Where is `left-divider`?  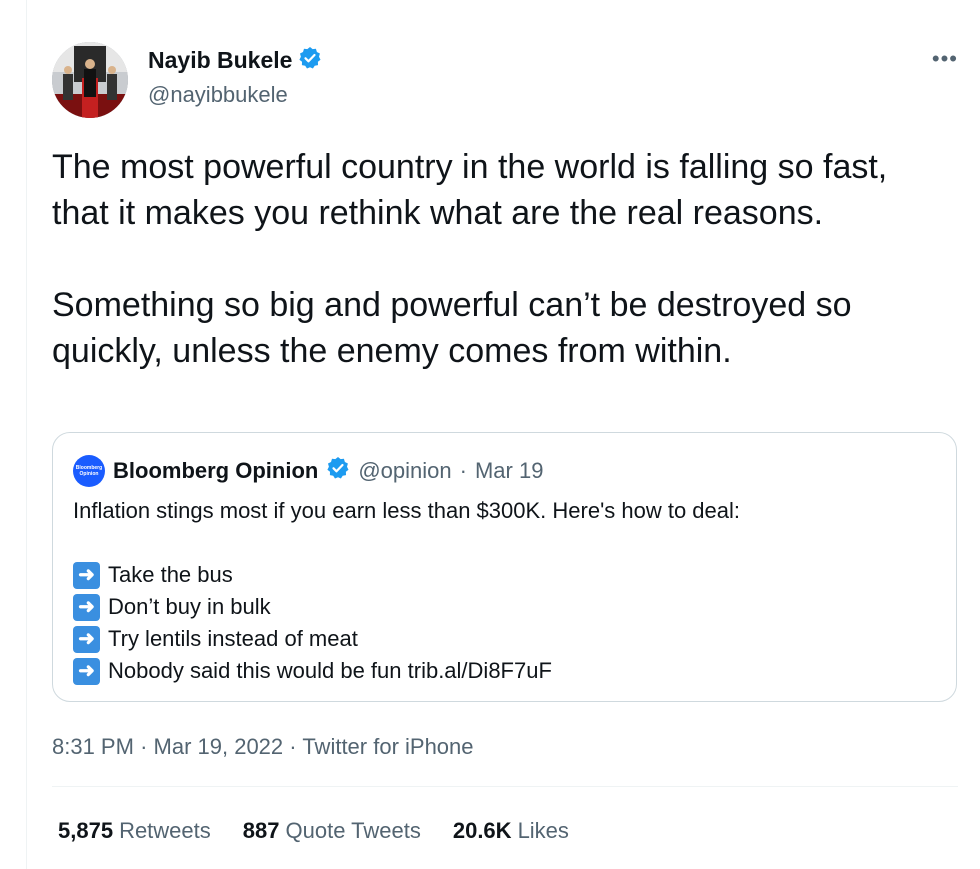
left-divider is located at coordinates (26, 434).